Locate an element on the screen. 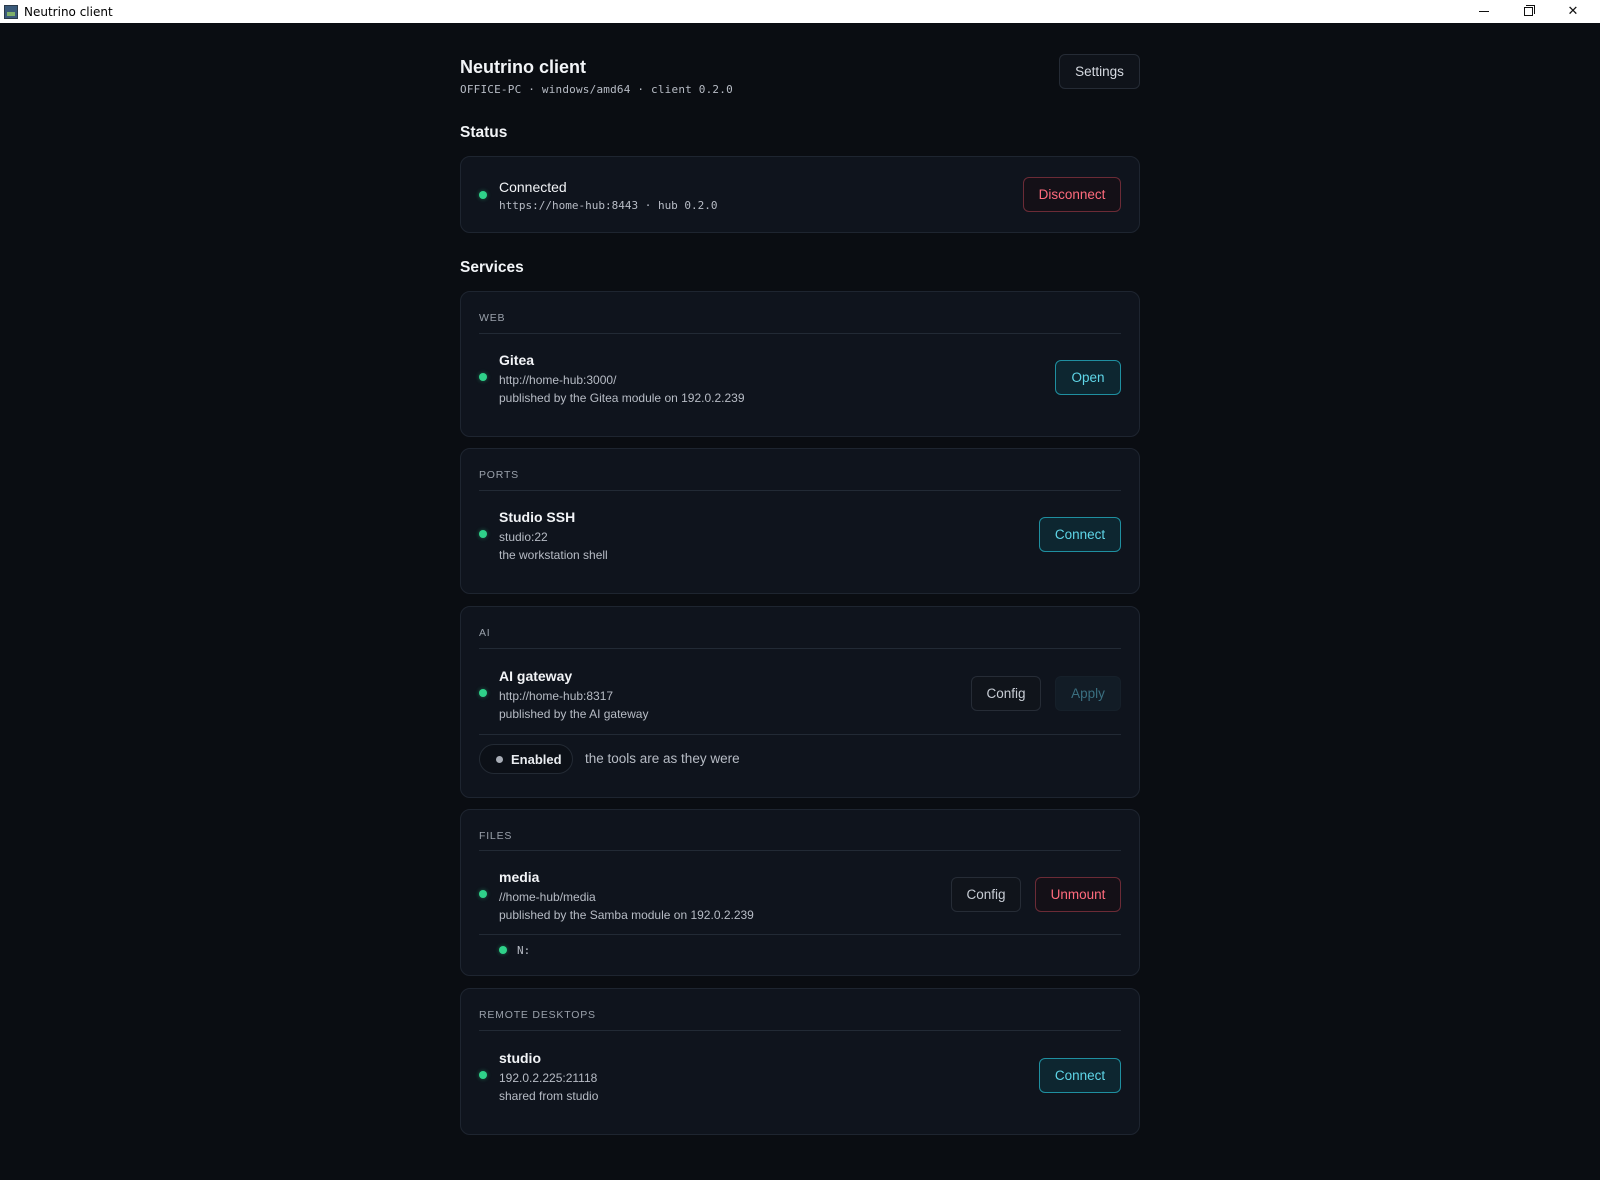 This screenshot has height=1180, width=1600. category-label: PORTS is located at coordinates (499, 475).